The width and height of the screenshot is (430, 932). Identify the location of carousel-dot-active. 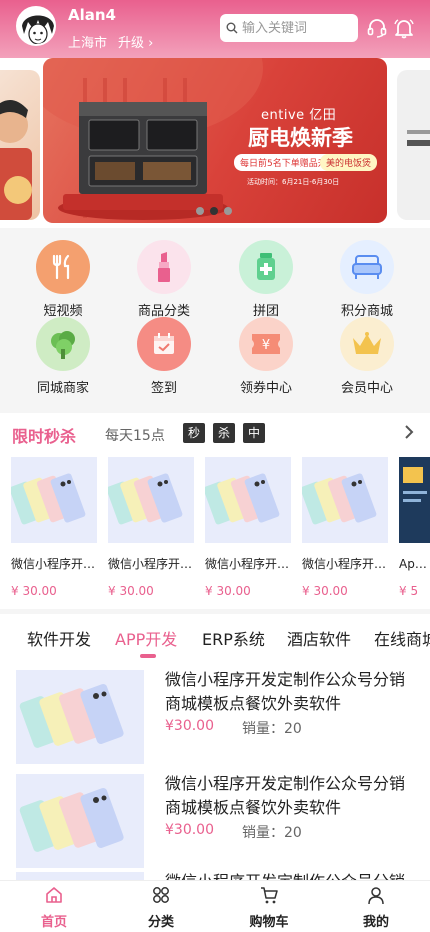
(214, 211).